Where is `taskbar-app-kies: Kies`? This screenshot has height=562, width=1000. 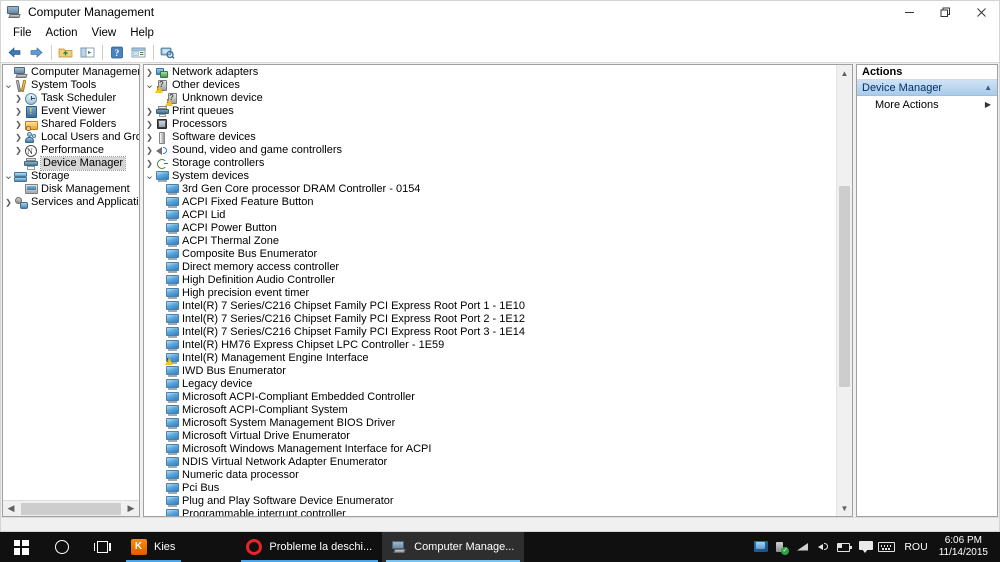 taskbar-app-kies: Kies is located at coordinates (153, 547).